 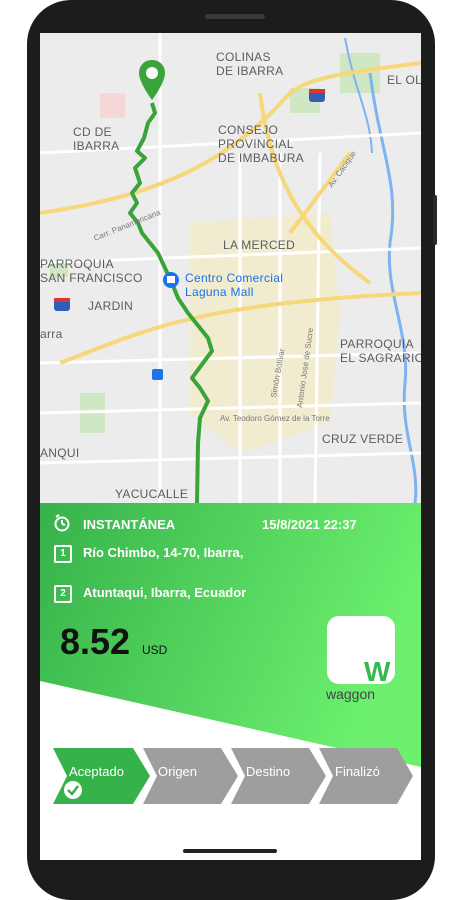 What do you see at coordinates (404, 80) in the screenshot?
I see `map-area-label: EL OL` at bounding box center [404, 80].